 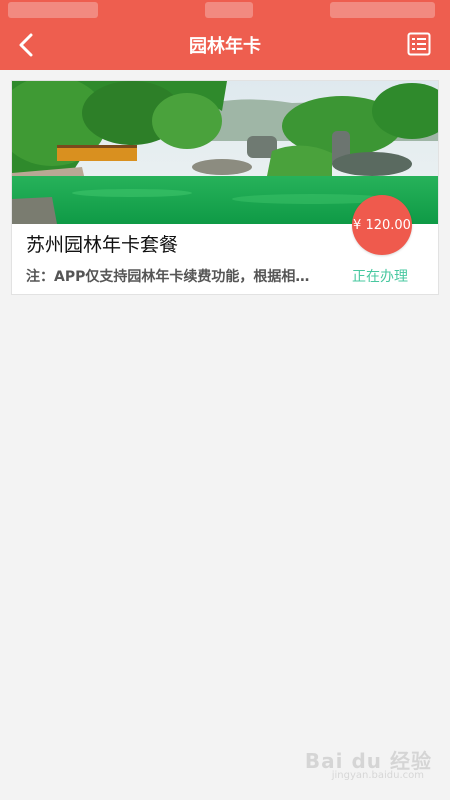 I want to click on status-label: 正在办理, so click(x=380, y=277).